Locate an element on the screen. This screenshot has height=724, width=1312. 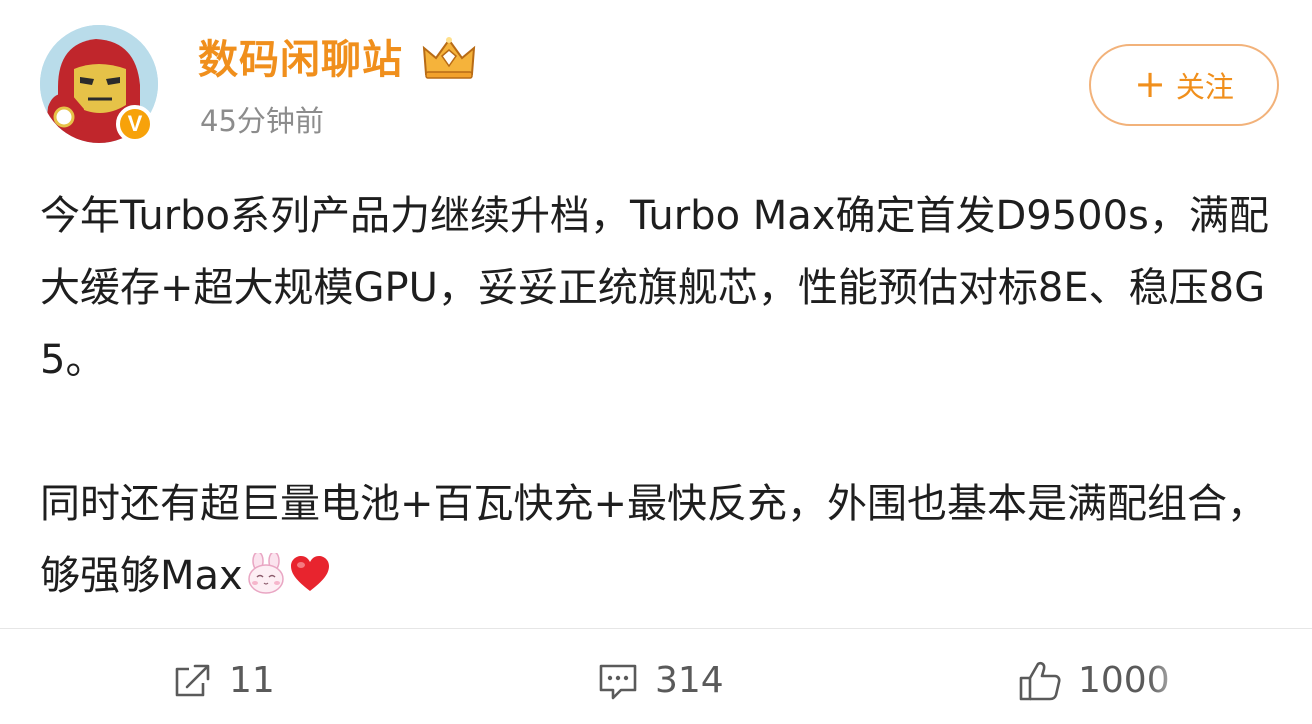
verified-badge: V is located at coordinates (135, 124).